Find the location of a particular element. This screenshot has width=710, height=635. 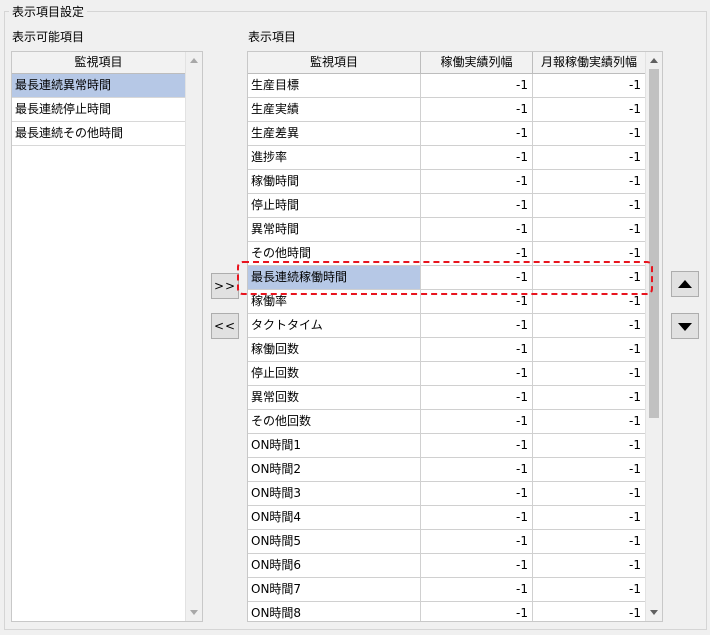

table-row: その他回数 -1 -1 is located at coordinates (447, 422).